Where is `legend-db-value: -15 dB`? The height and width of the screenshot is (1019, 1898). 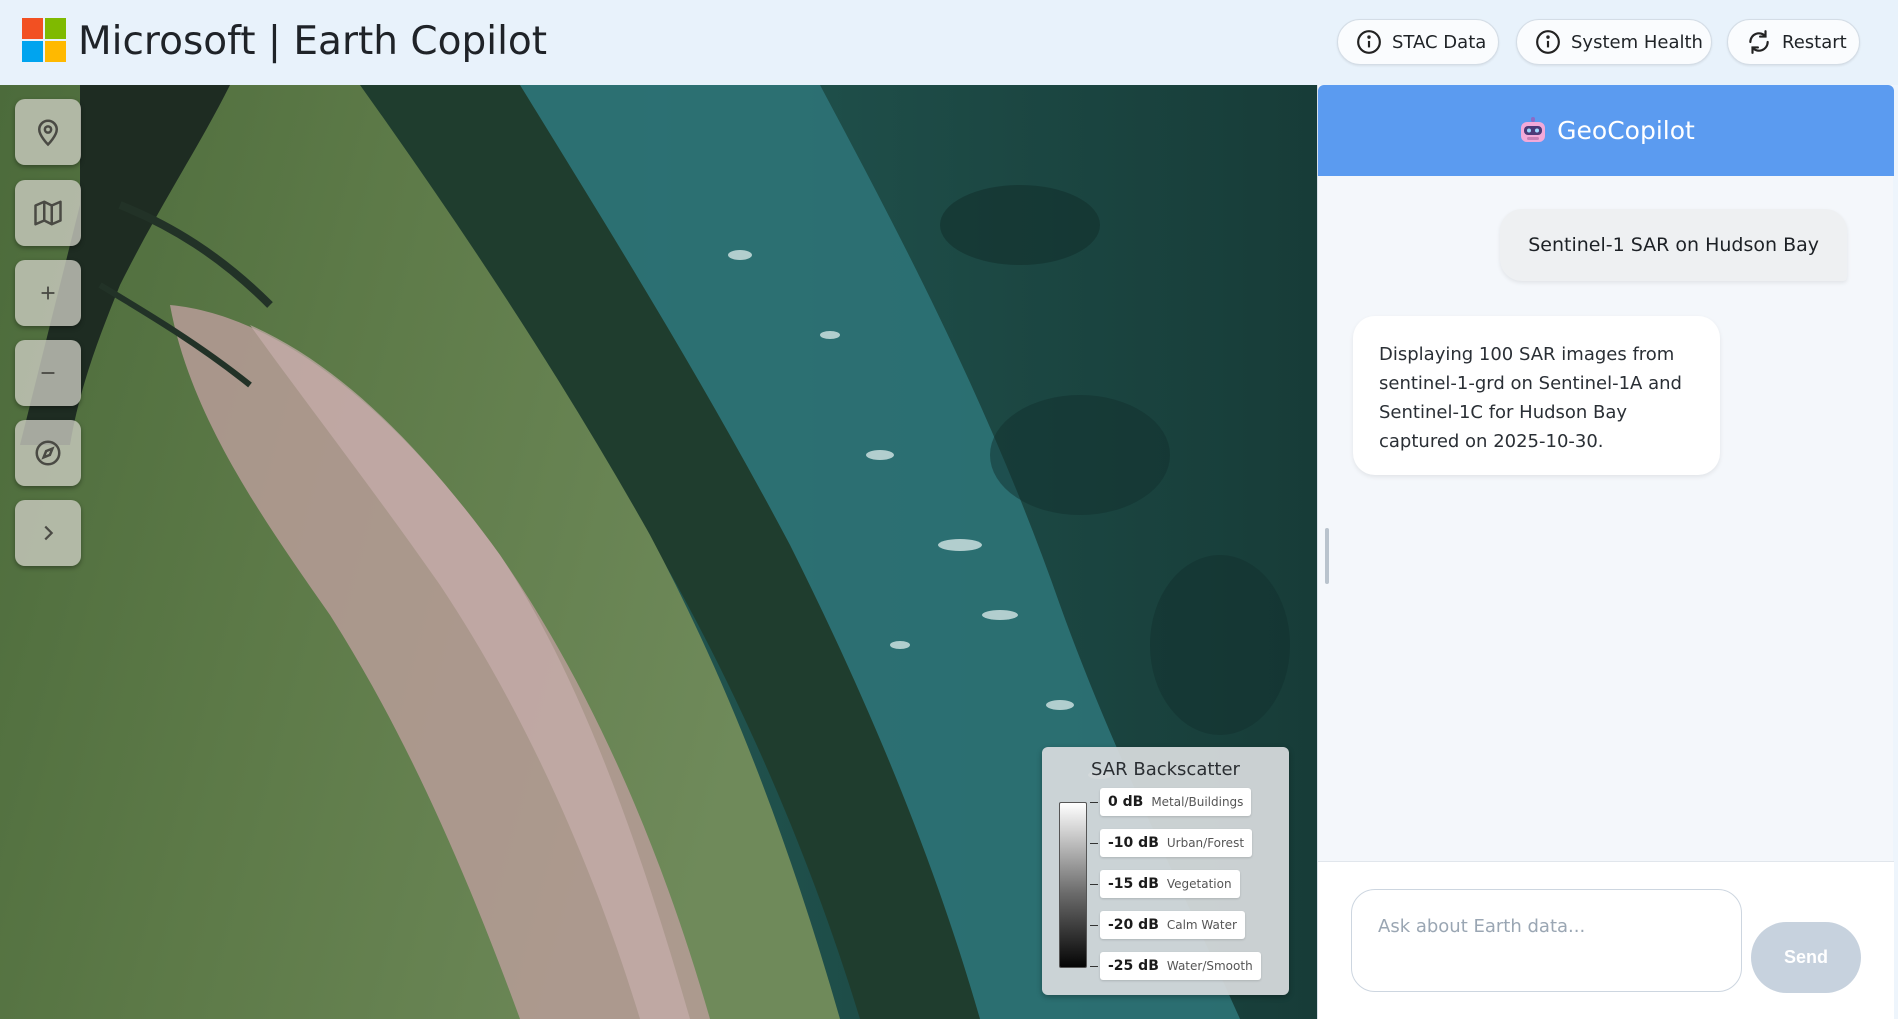
legend-db-value: -15 dB is located at coordinates (1133, 884).